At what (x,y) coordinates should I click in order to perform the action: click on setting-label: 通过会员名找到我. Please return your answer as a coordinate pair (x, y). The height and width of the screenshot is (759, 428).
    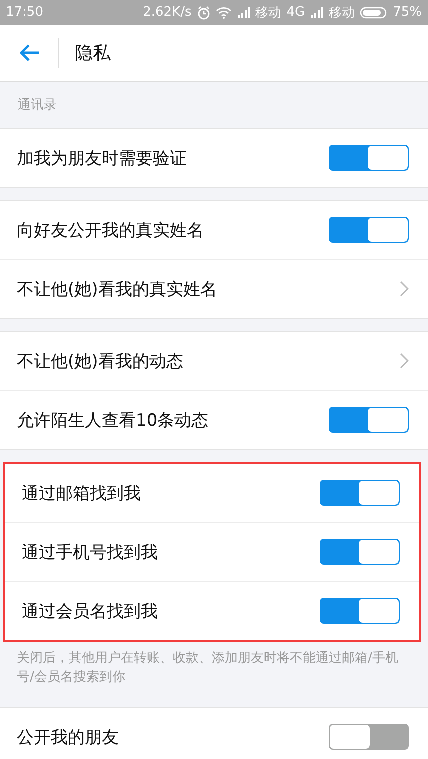
    Looking at the image, I should click on (90, 611).